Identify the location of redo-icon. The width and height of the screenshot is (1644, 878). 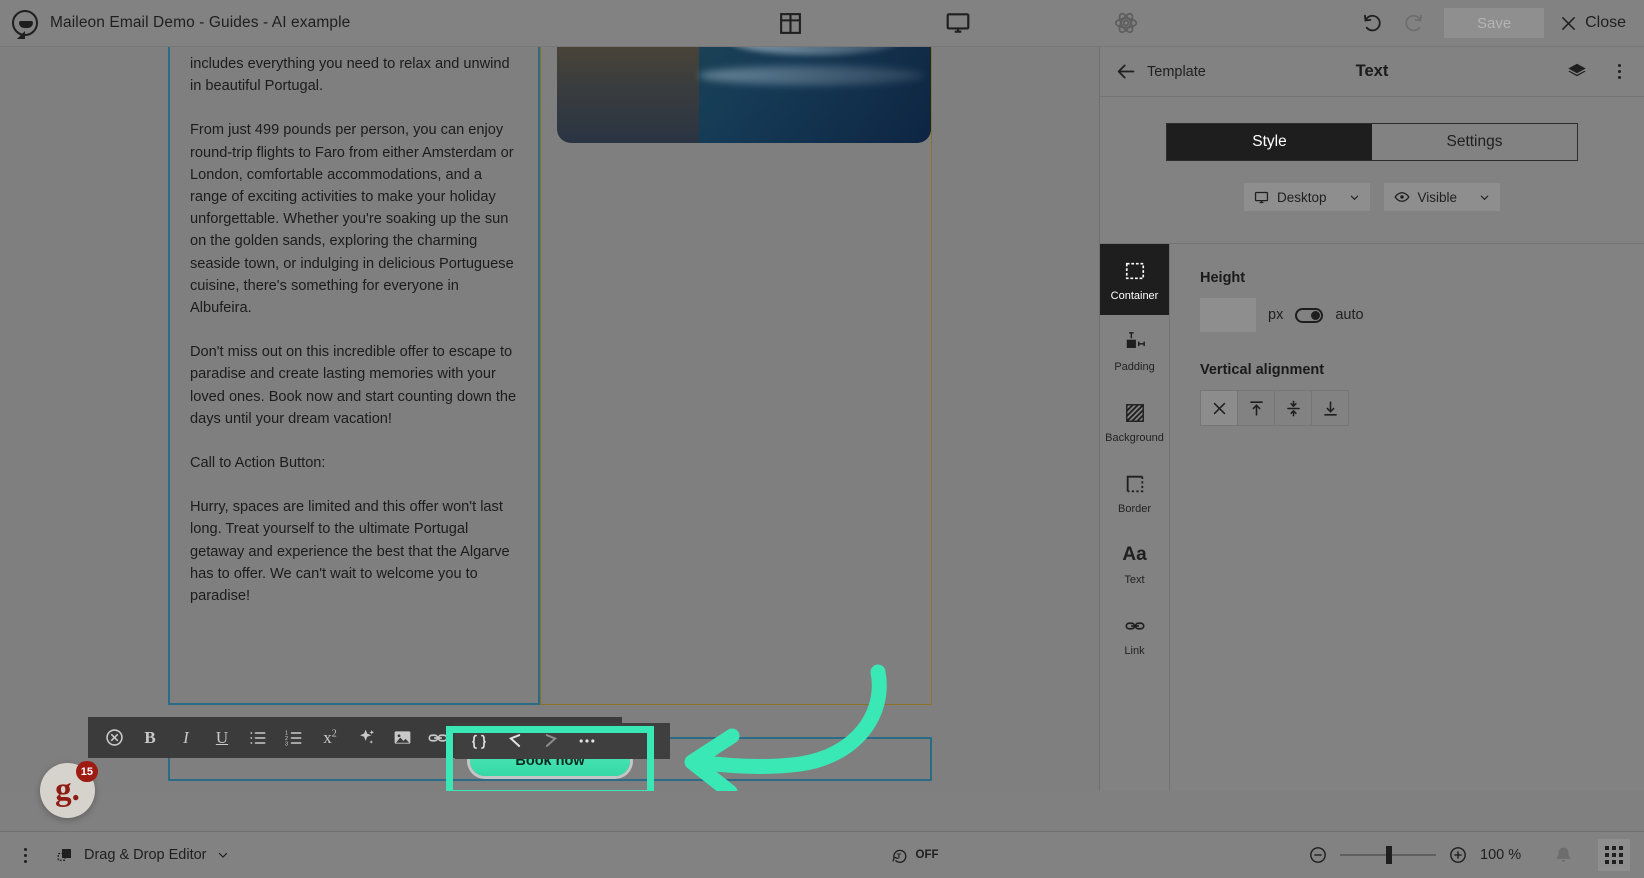
(1413, 23).